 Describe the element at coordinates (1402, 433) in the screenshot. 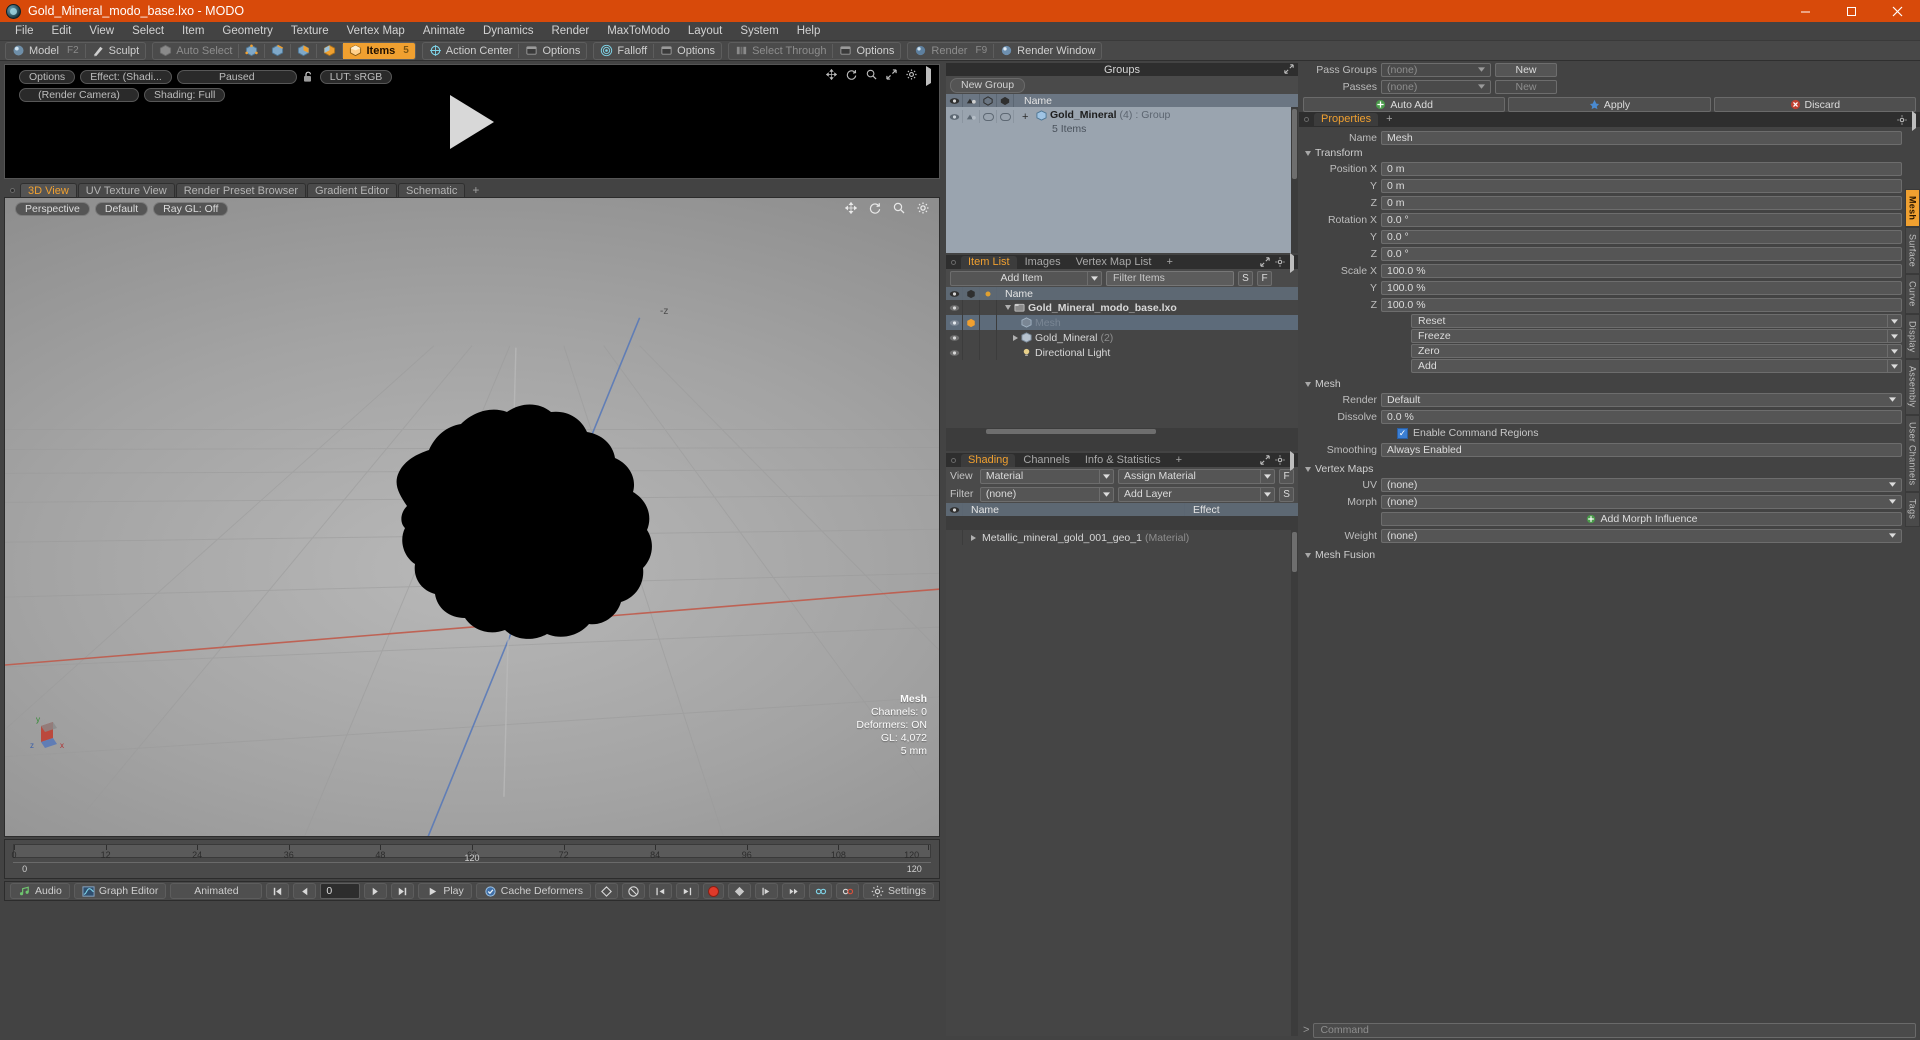

I see `enable-command-regions-checkbox: ✓` at that location.